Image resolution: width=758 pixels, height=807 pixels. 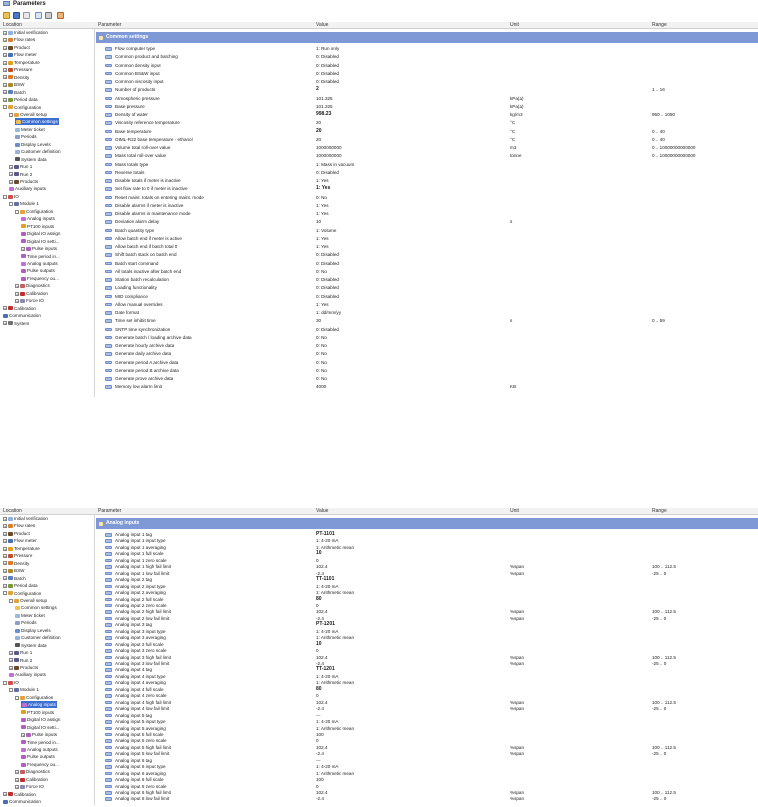 I want to click on column-location: Location, so click(x=12, y=511).